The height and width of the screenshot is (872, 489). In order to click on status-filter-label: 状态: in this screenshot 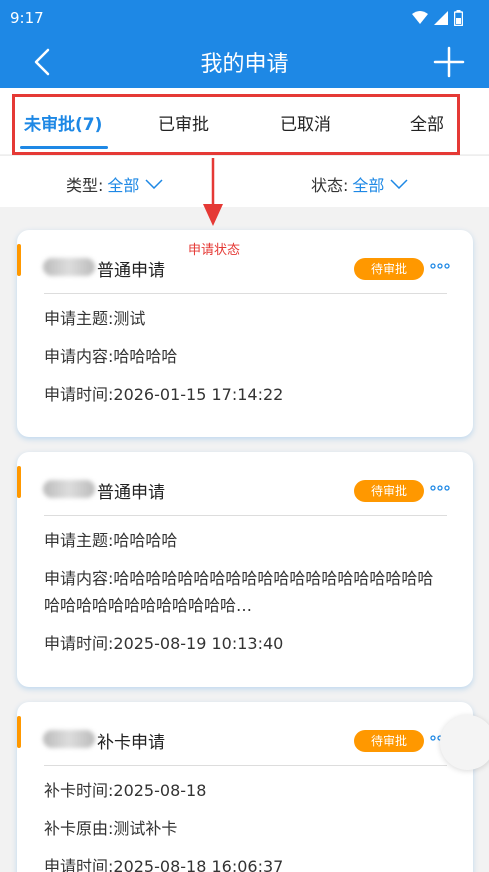, I will do `click(330, 185)`.